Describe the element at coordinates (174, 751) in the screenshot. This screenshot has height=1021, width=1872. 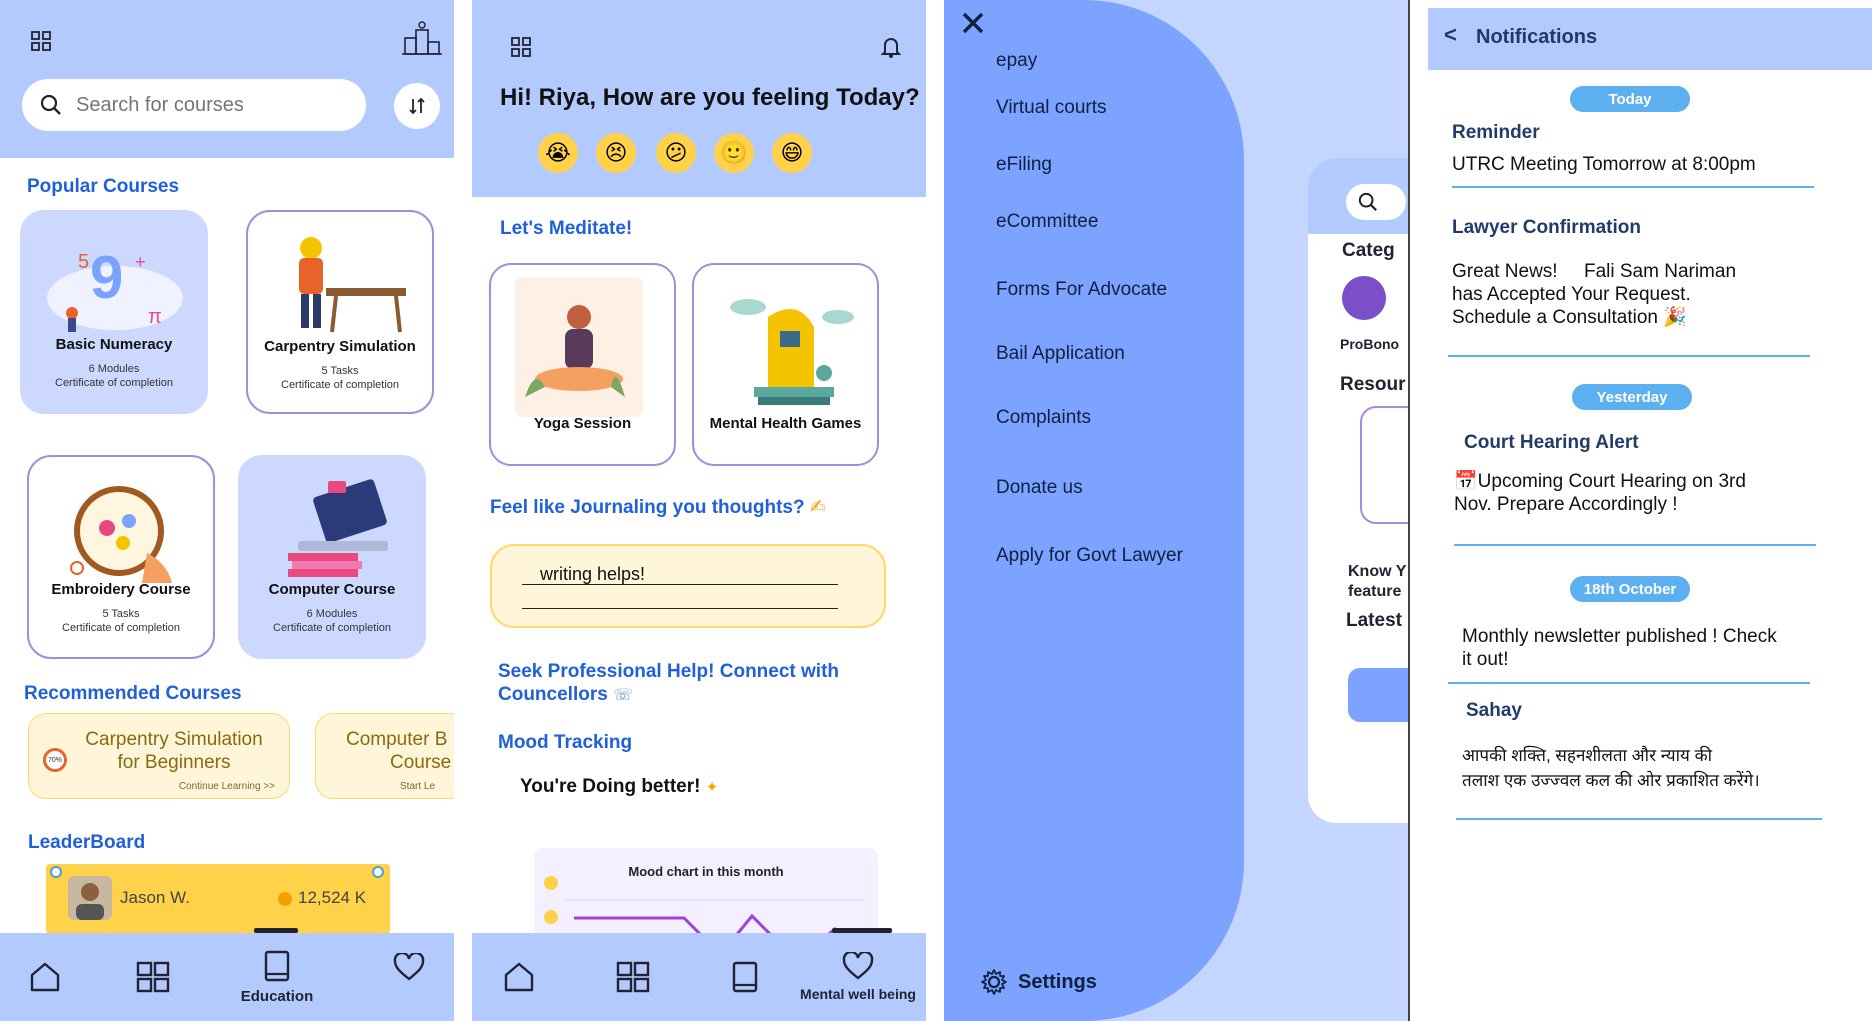
I see `recommended-course-title: Carpentry Simulation for Beginners` at that location.